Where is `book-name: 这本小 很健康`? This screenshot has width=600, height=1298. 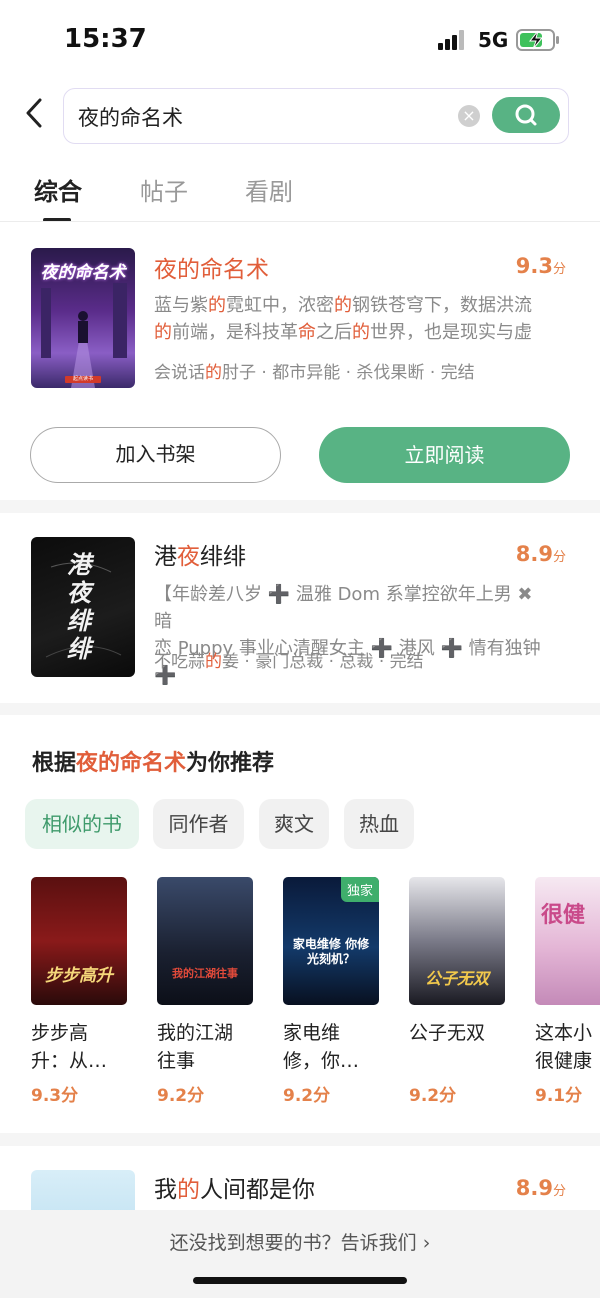
book-name: 这本小 很健康 is located at coordinates (567, 1047).